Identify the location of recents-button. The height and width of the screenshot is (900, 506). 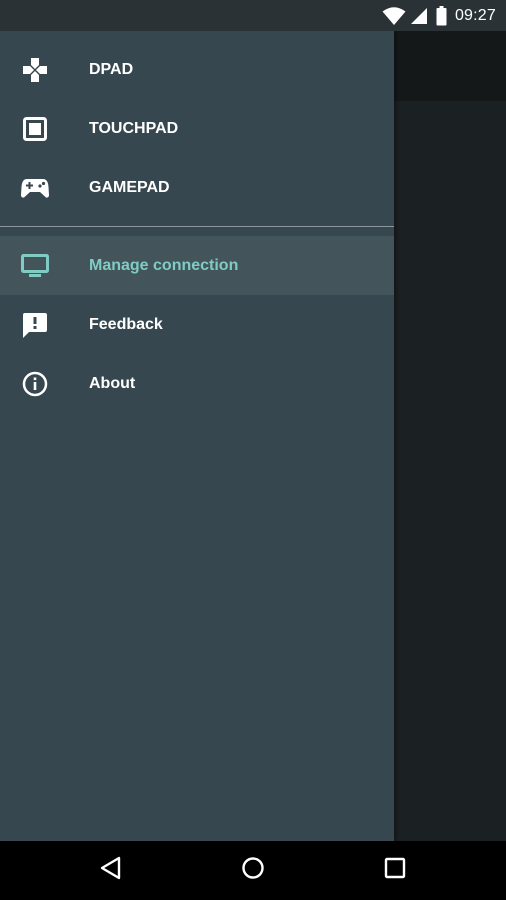
(395, 870).